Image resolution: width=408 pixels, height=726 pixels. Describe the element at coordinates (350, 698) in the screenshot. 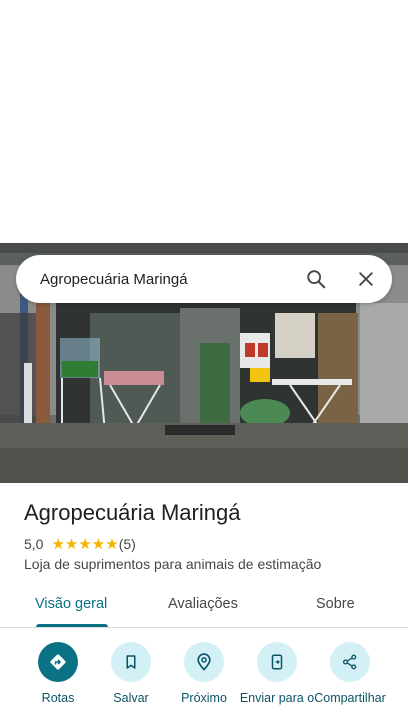

I see `share-label: Compartilhar` at that location.